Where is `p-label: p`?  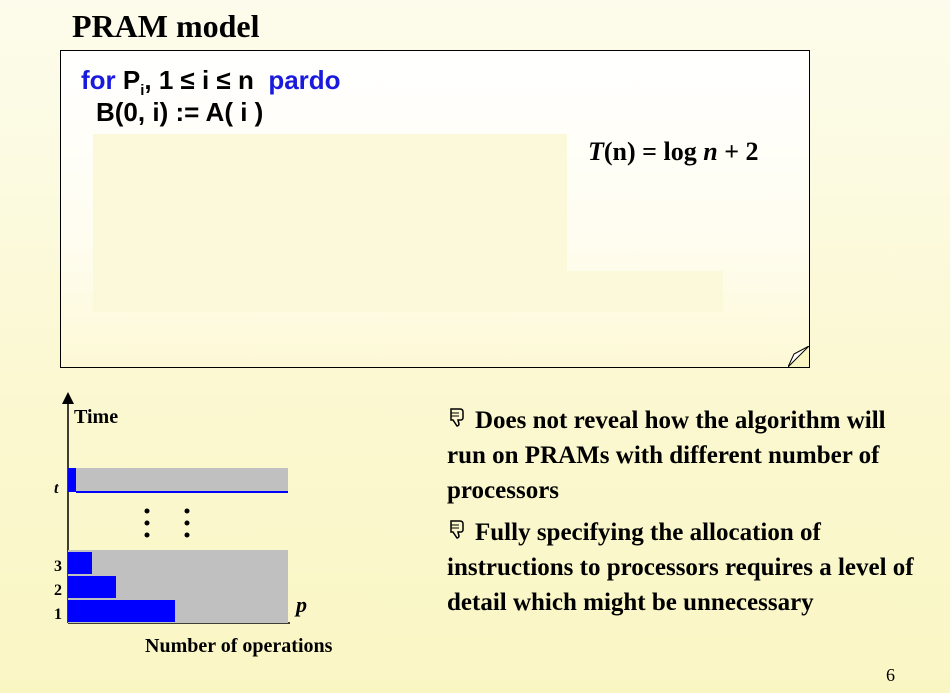
p-label: p is located at coordinates (300, 604).